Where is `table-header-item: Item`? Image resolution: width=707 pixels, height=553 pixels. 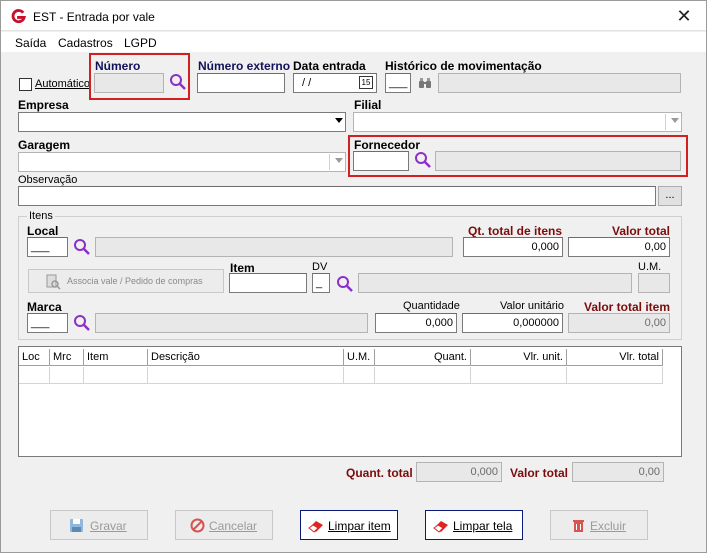 table-header-item: Item is located at coordinates (116, 357).